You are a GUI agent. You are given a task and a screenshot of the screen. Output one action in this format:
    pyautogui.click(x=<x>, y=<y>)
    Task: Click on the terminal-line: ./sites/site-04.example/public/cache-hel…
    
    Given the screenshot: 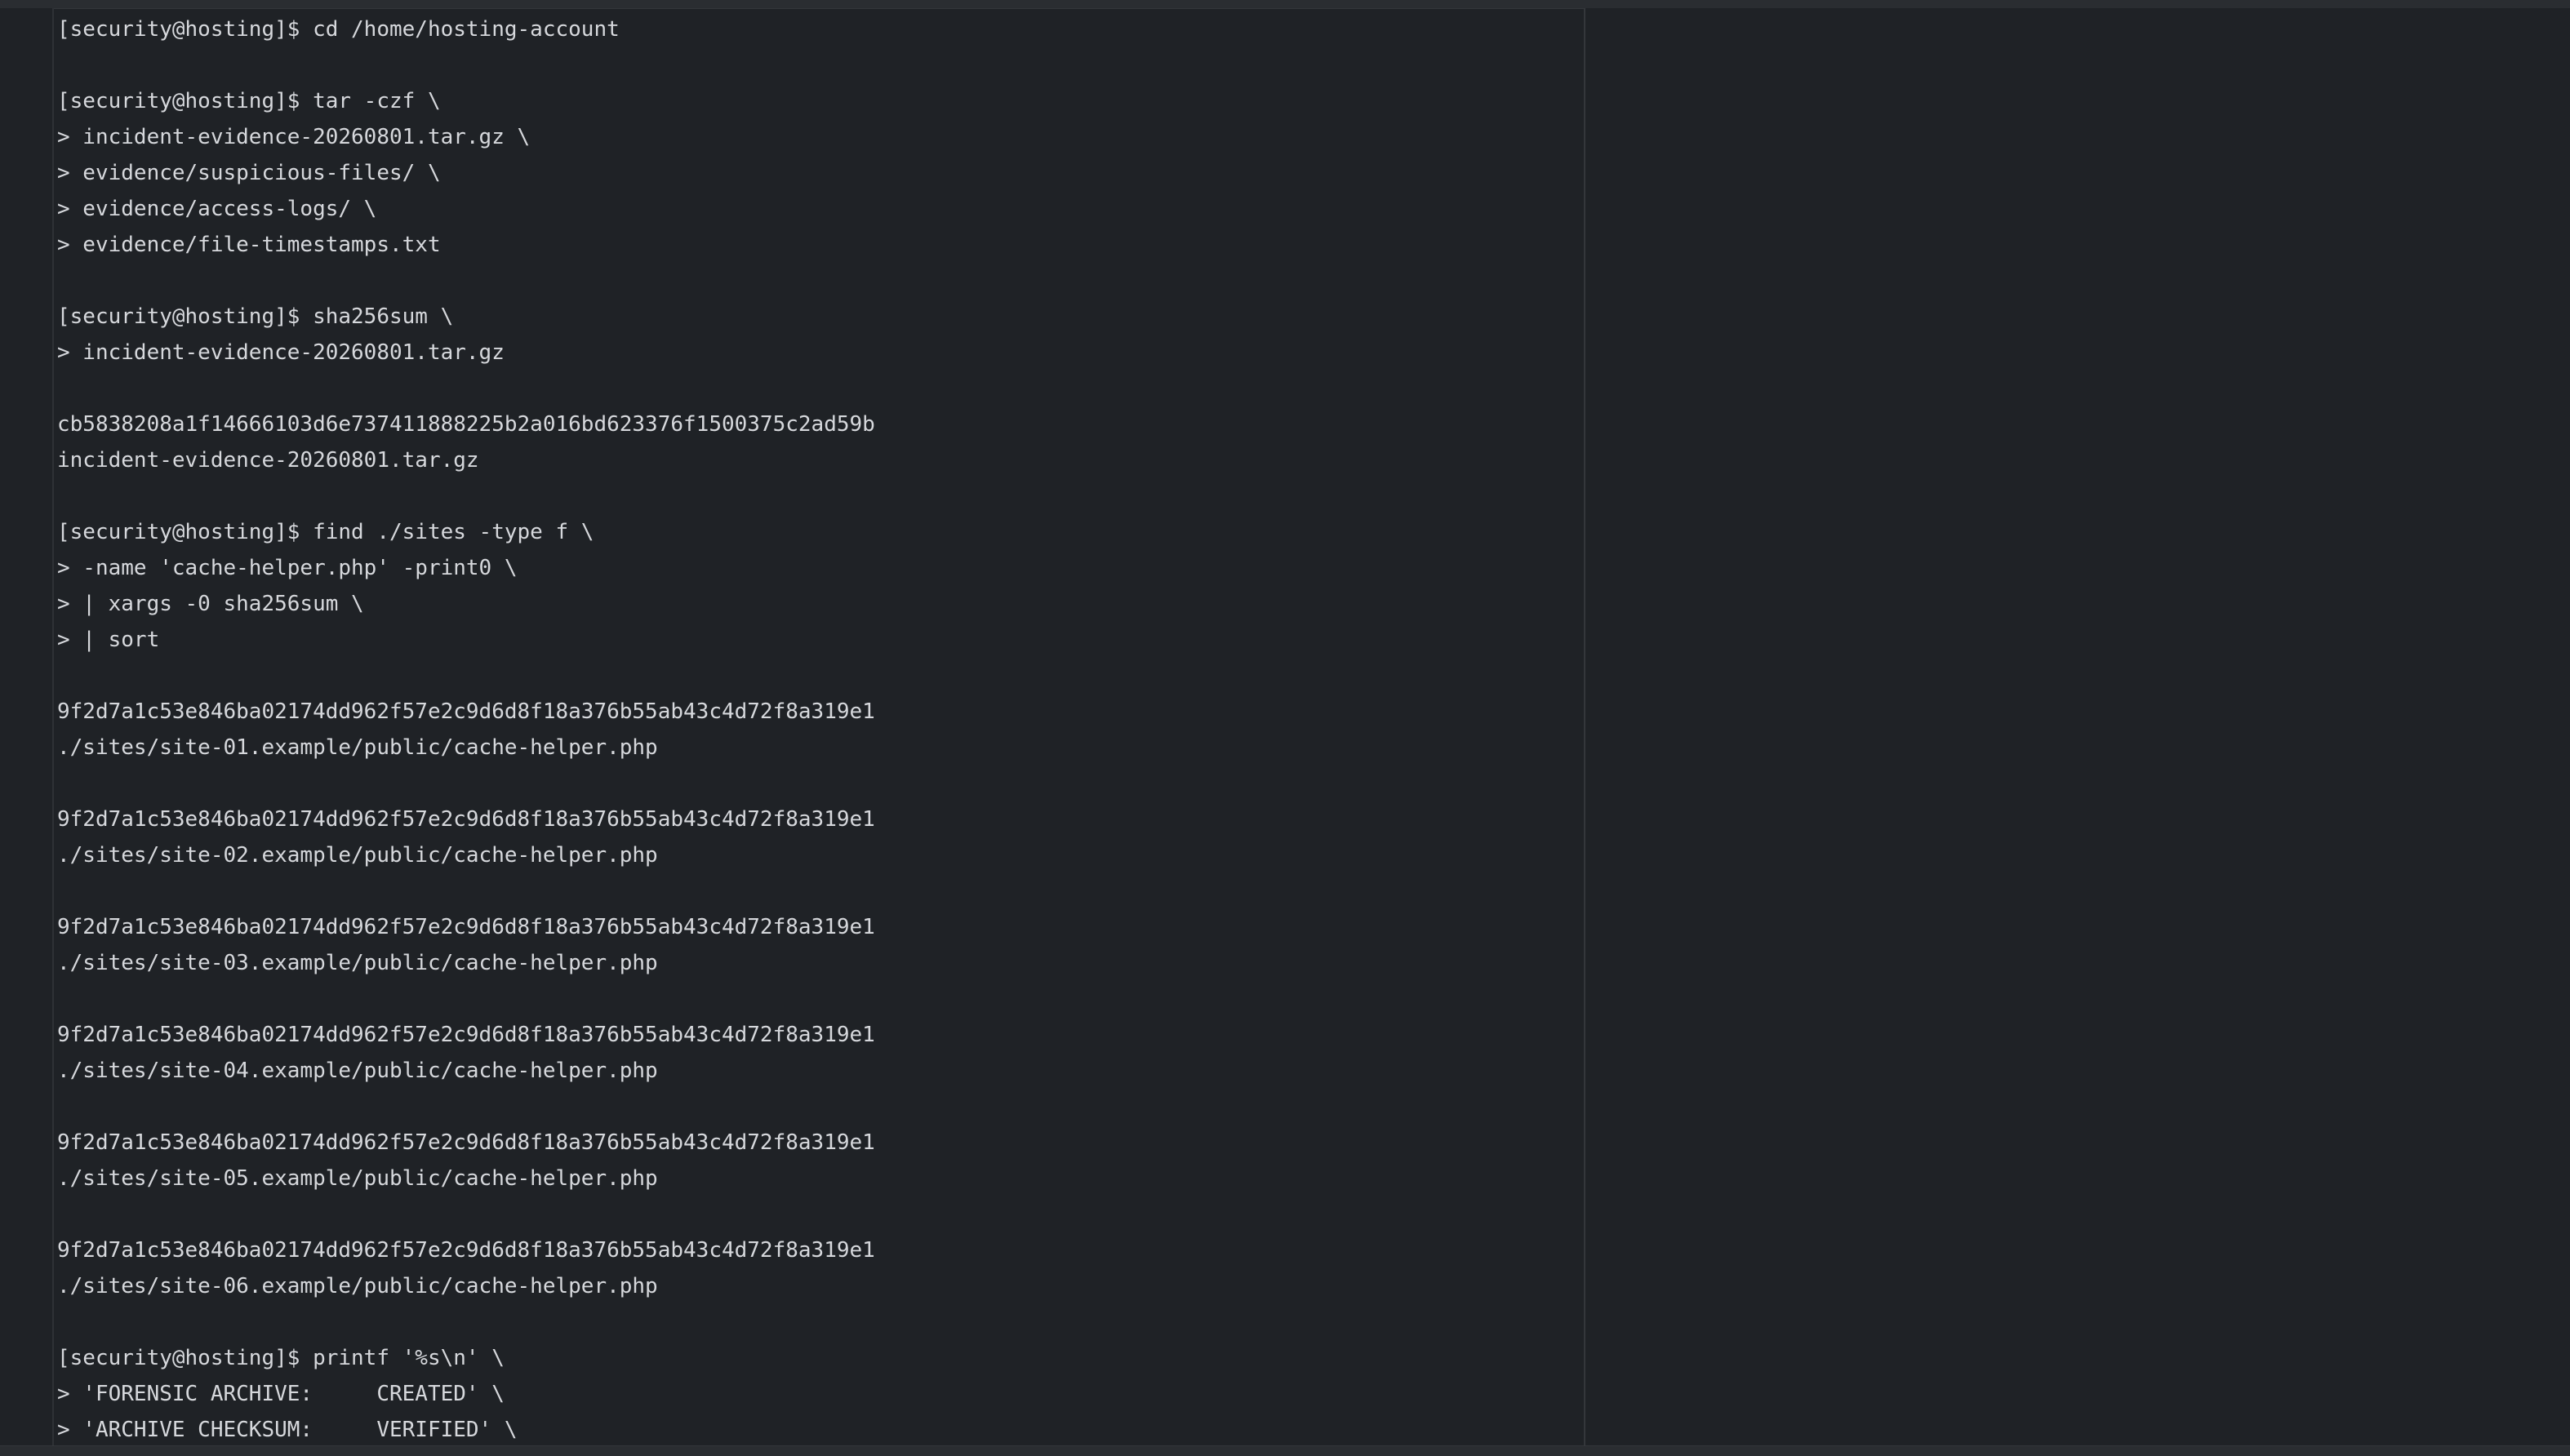 What is the action you would take?
    pyautogui.click(x=357, y=1071)
    